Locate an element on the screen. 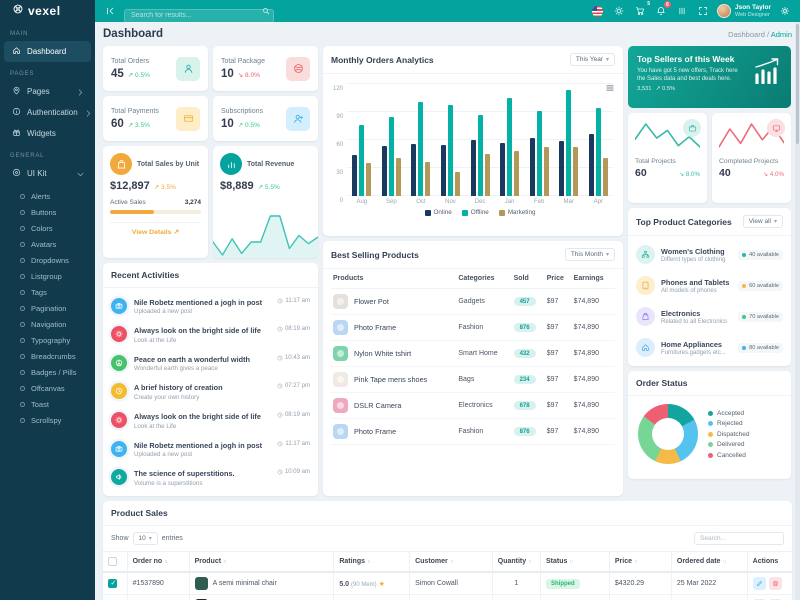  top-sellers-delta: ↗ 0.5% is located at coordinates (665, 89).